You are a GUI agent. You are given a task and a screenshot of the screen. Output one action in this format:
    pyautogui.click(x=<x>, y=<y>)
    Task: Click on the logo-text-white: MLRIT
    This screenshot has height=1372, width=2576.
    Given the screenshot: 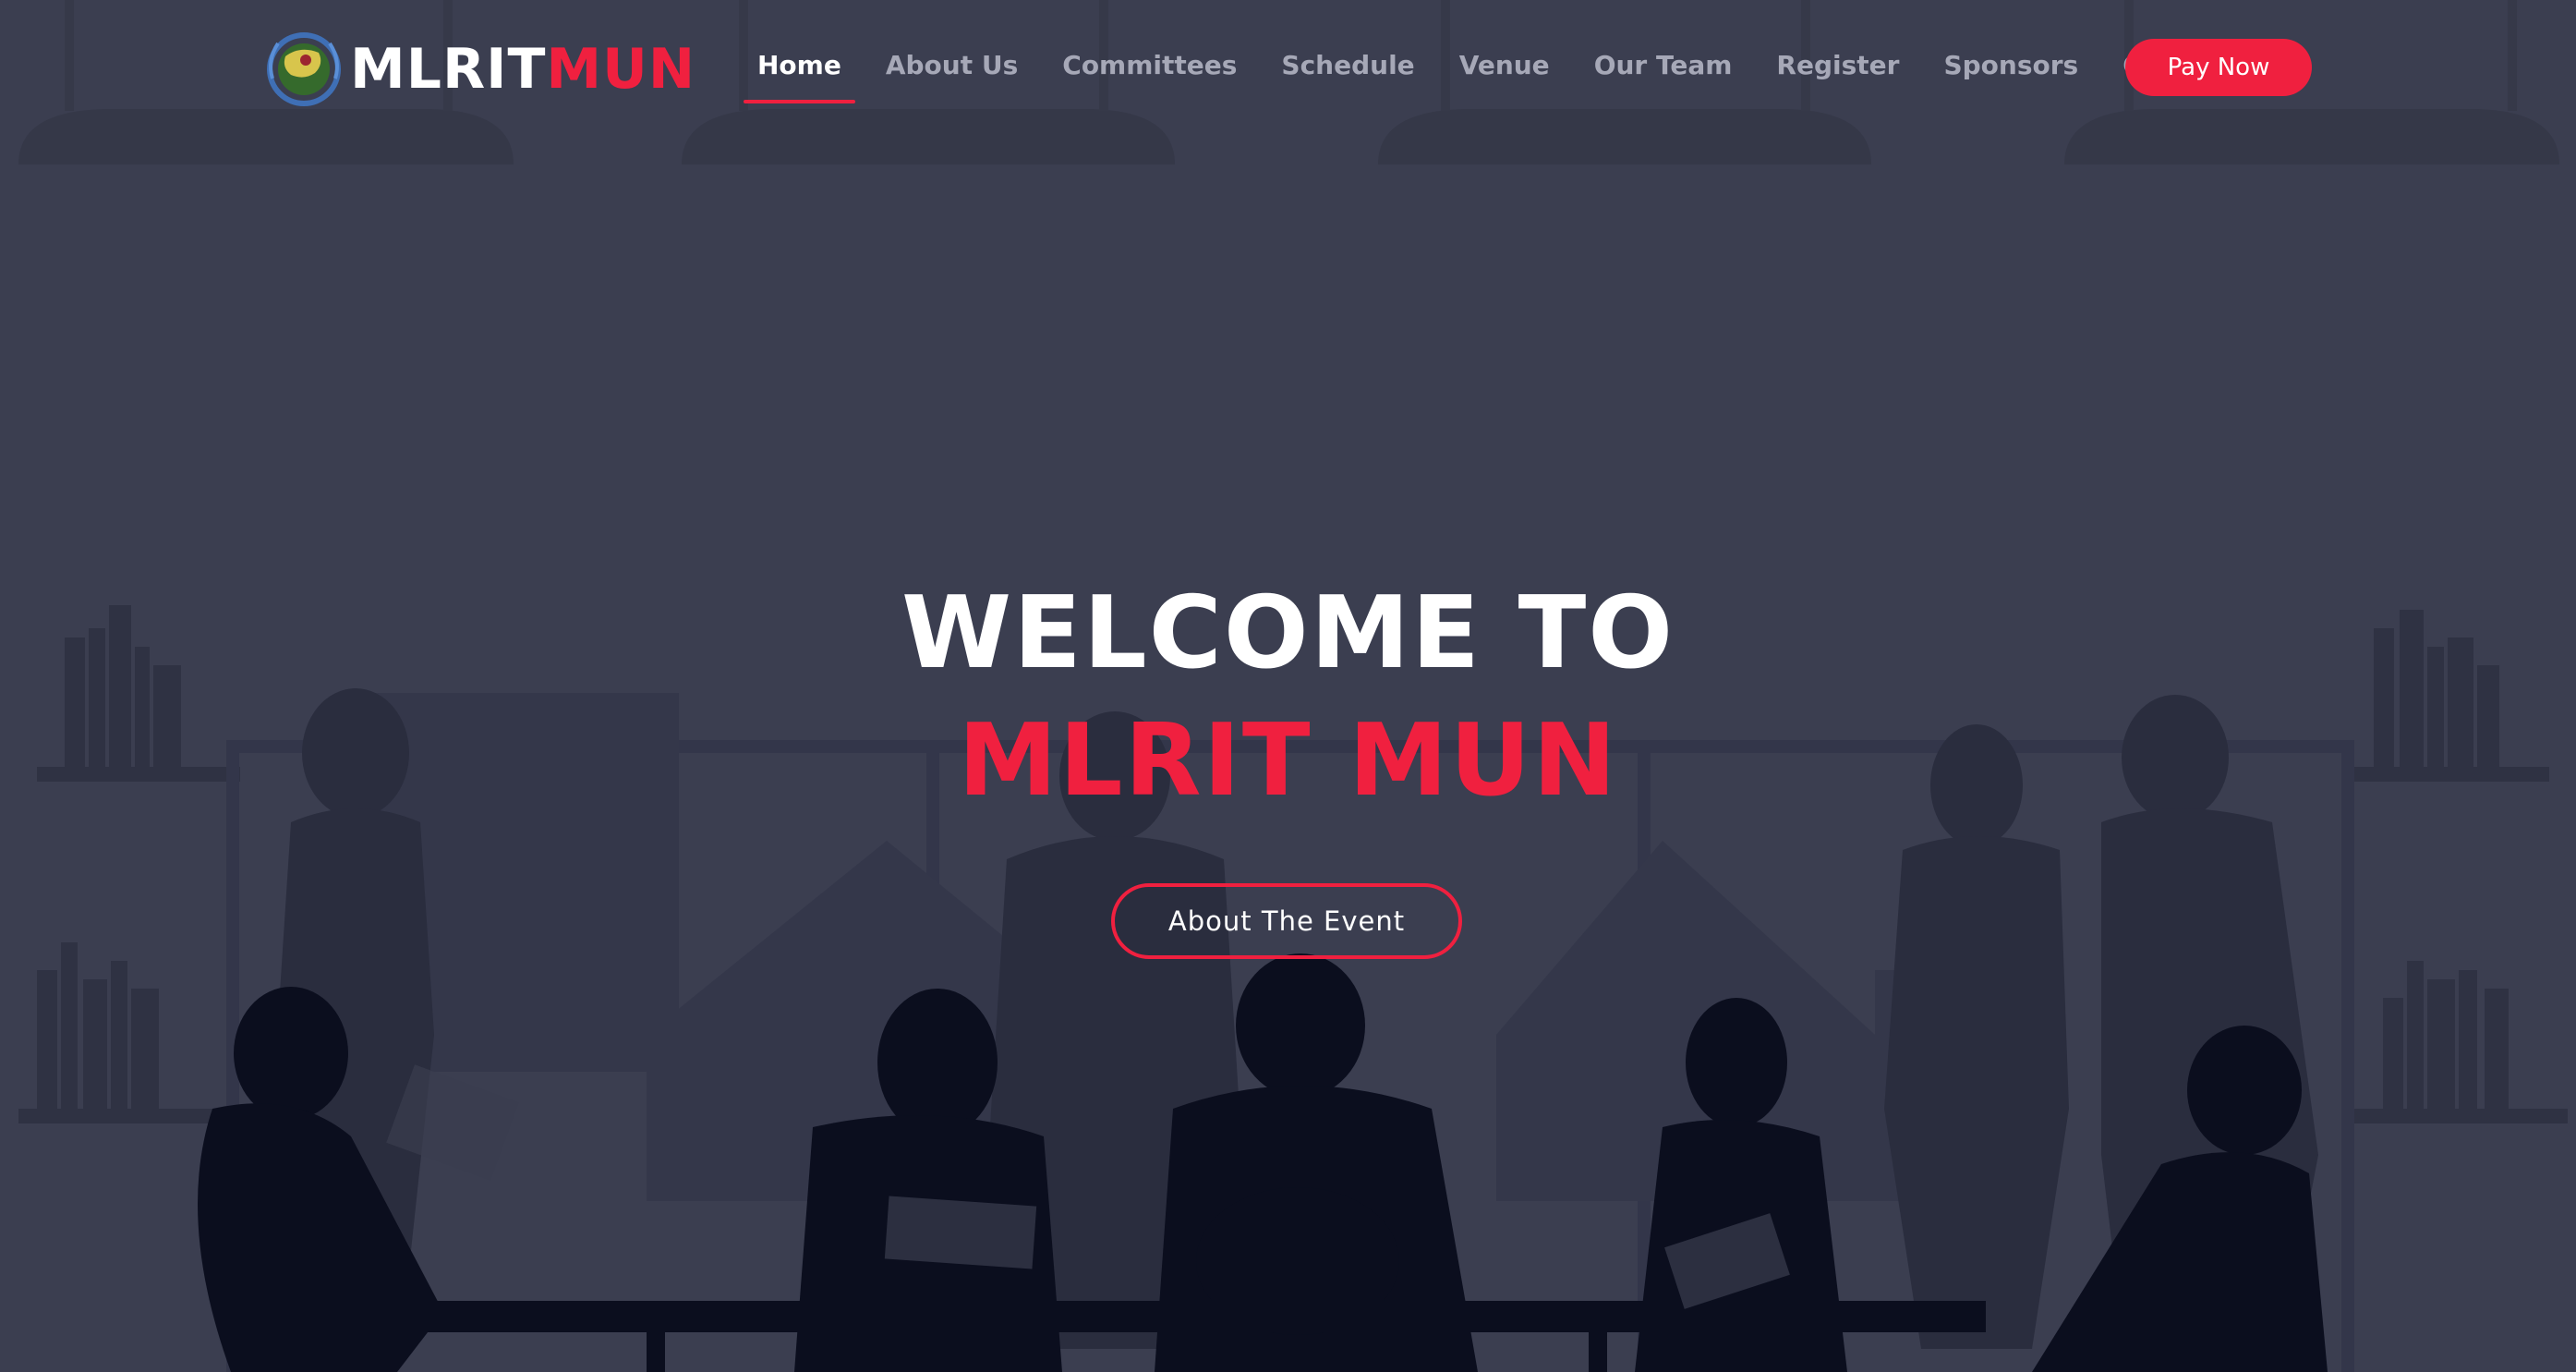 What is the action you would take?
    pyautogui.click(x=448, y=69)
    